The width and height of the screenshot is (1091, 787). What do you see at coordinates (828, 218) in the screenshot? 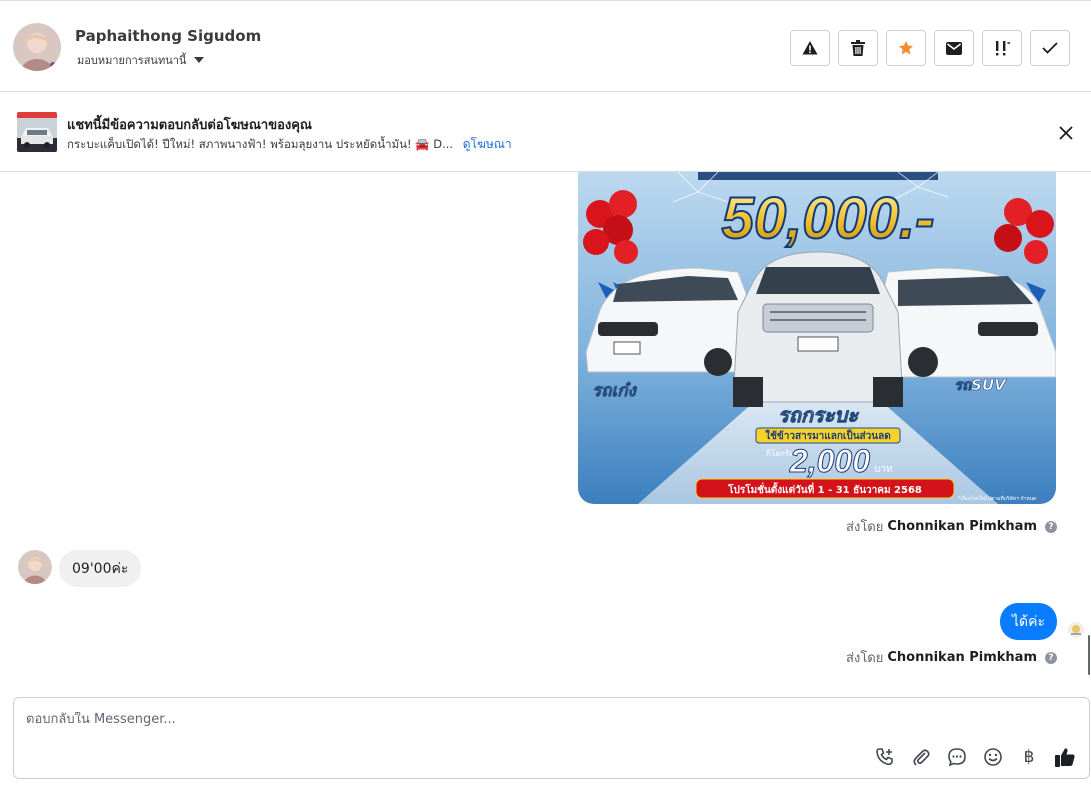
I see `promo-price: 50,000.-` at bounding box center [828, 218].